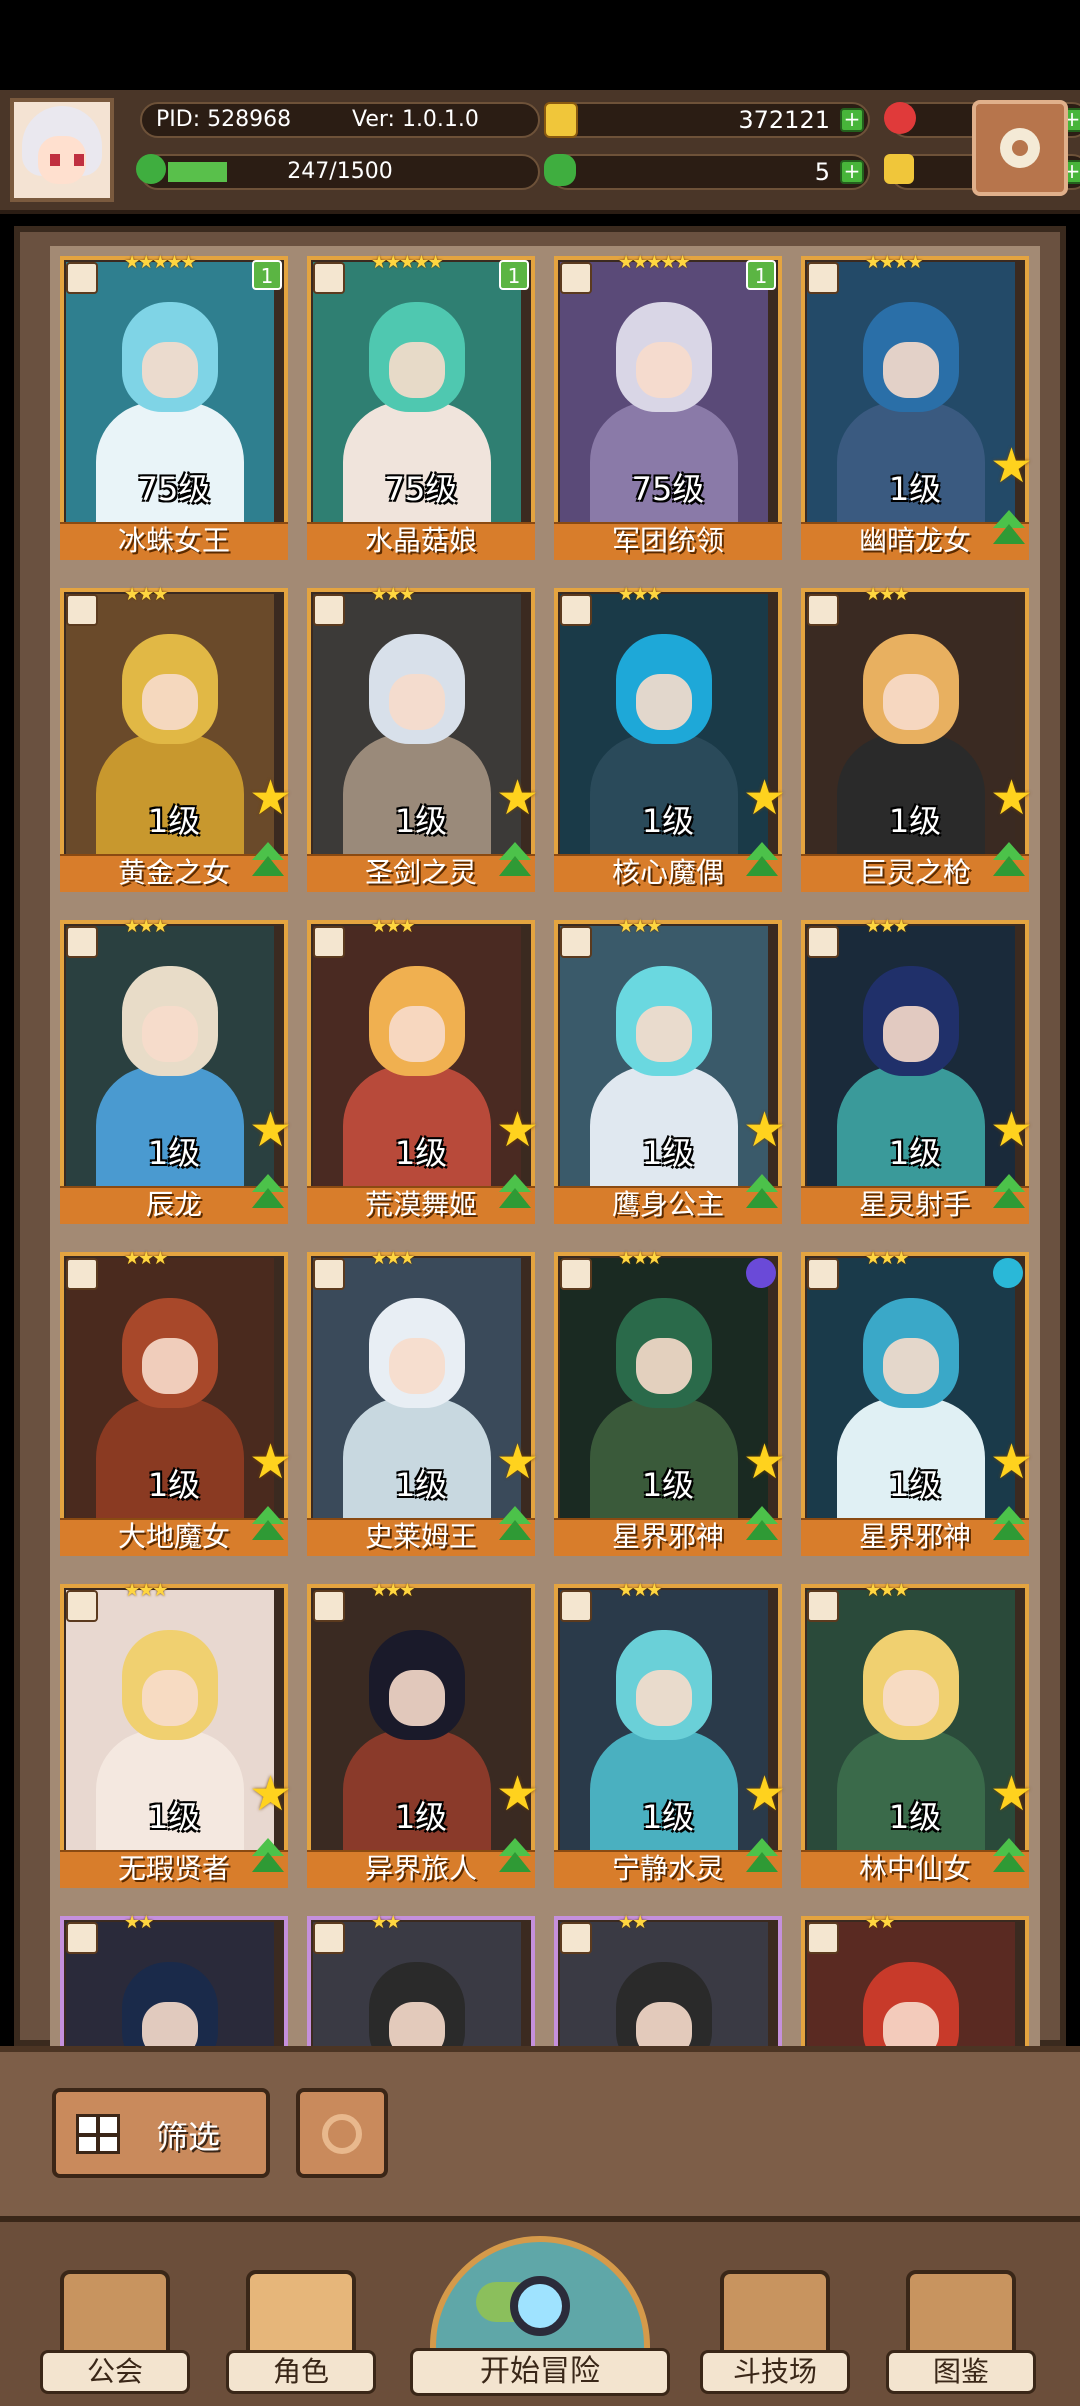  Describe the element at coordinates (423, 739) in the screenshot. I see `character-card: ★★★ 1级 圣剑之灵 ★` at that location.